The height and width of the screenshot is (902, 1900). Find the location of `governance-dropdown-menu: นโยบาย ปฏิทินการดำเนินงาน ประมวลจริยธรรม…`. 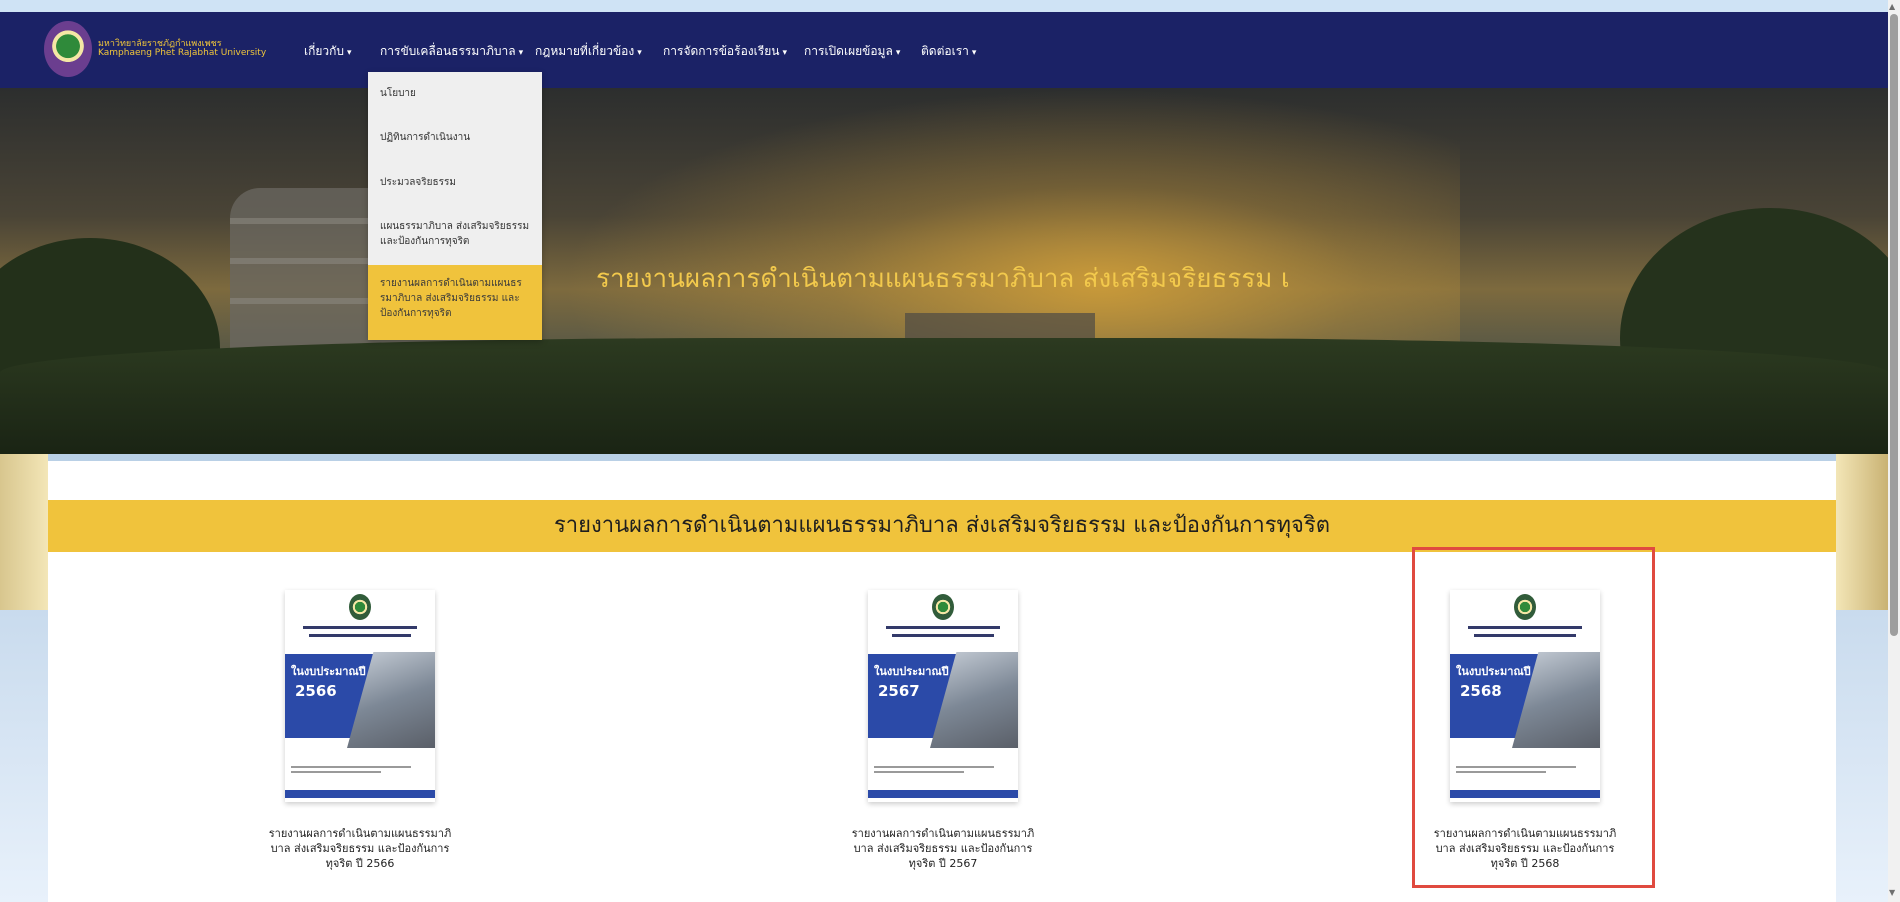

governance-dropdown-menu: นโยบาย ปฏิทินการดำเนินงาน ประมวลจริยธรรม… is located at coordinates (455, 206).